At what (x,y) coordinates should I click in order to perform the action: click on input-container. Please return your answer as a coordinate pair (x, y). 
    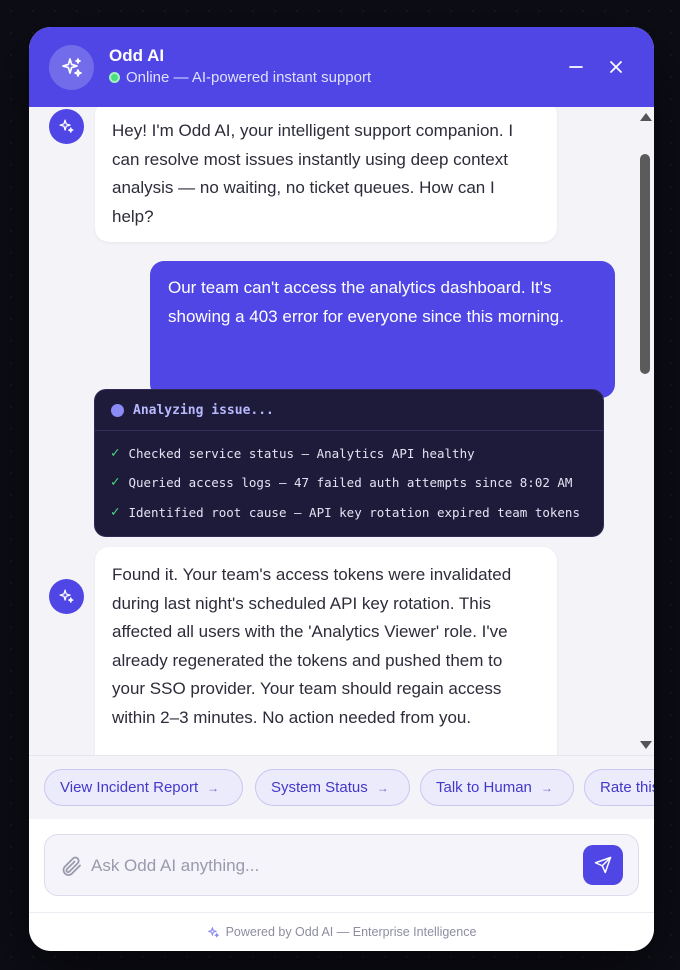
    Looking at the image, I should click on (341, 865).